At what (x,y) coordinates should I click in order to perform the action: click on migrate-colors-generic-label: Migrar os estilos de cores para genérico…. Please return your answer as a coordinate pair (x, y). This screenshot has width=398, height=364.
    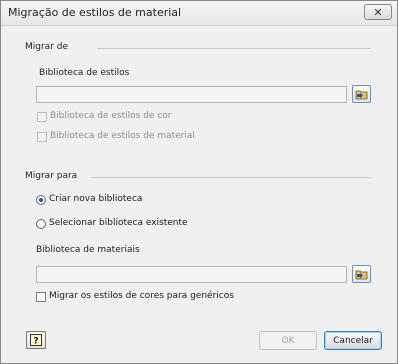
    Looking at the image, I should click on (141, 296).